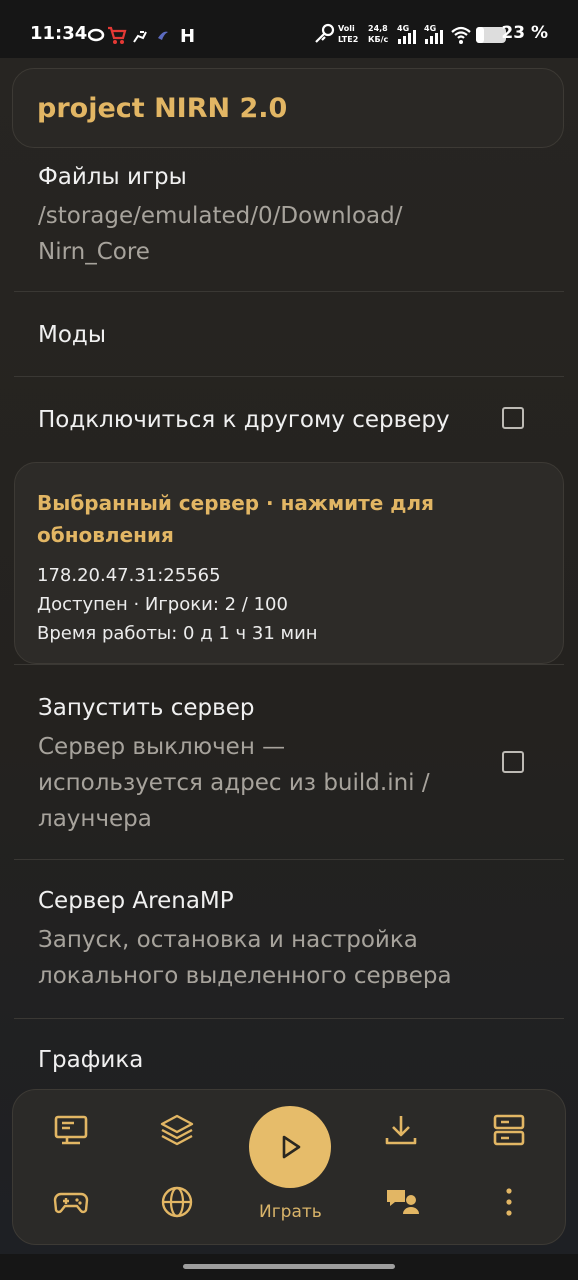  What do you see at coordinates (403, 1202) in the screenshot?
I see `chat-user-icon` at bounding box center [403, 1202].